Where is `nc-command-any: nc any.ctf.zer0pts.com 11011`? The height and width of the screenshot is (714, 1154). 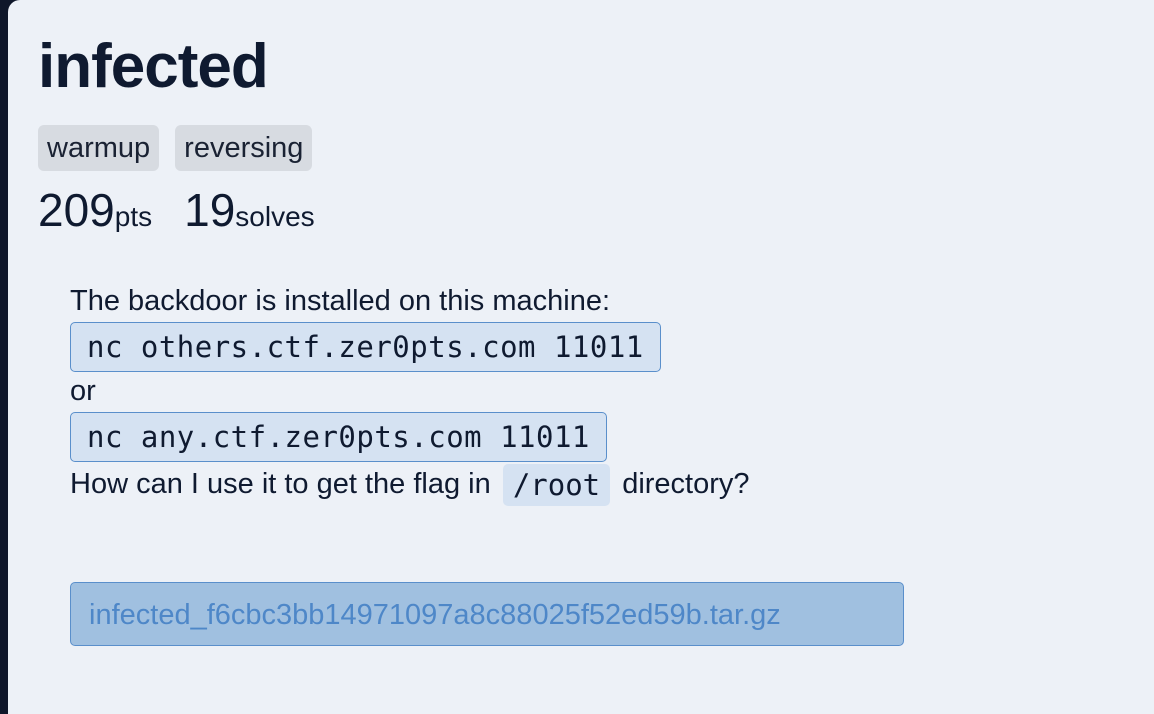
nc-command-any: nc any.ctf.zer0pts.com 11011 is located at coordinates (338, 437).